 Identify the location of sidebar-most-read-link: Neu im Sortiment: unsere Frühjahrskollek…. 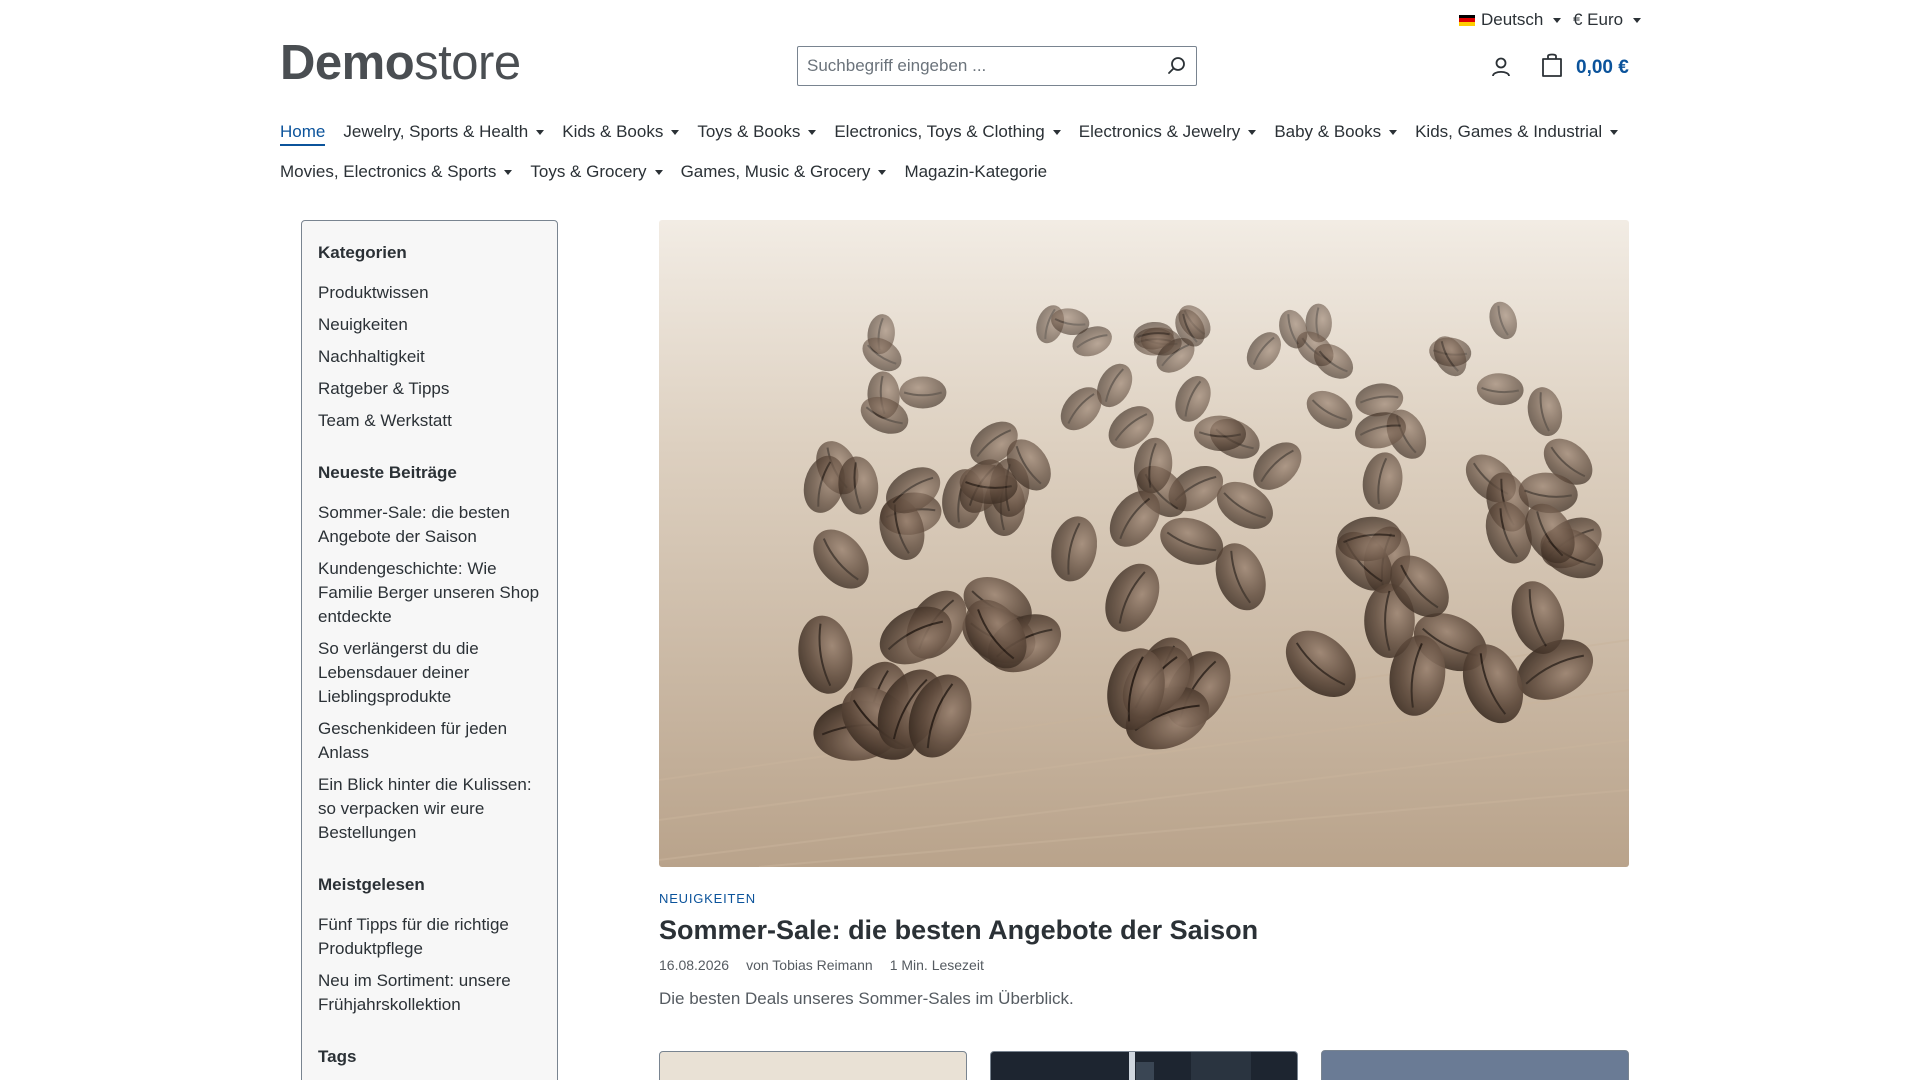
(429, 993).